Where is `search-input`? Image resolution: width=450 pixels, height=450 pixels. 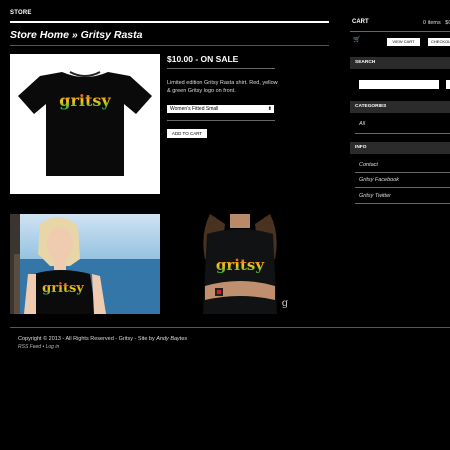
search-input is located at coordinates (399, 84).